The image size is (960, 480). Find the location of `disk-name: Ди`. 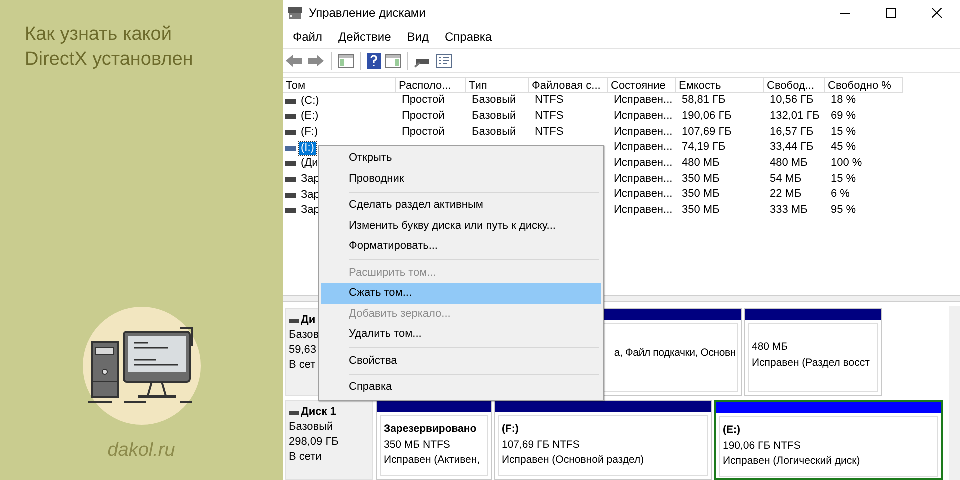

disk-name: Ди is located at coordinates (308, 320).